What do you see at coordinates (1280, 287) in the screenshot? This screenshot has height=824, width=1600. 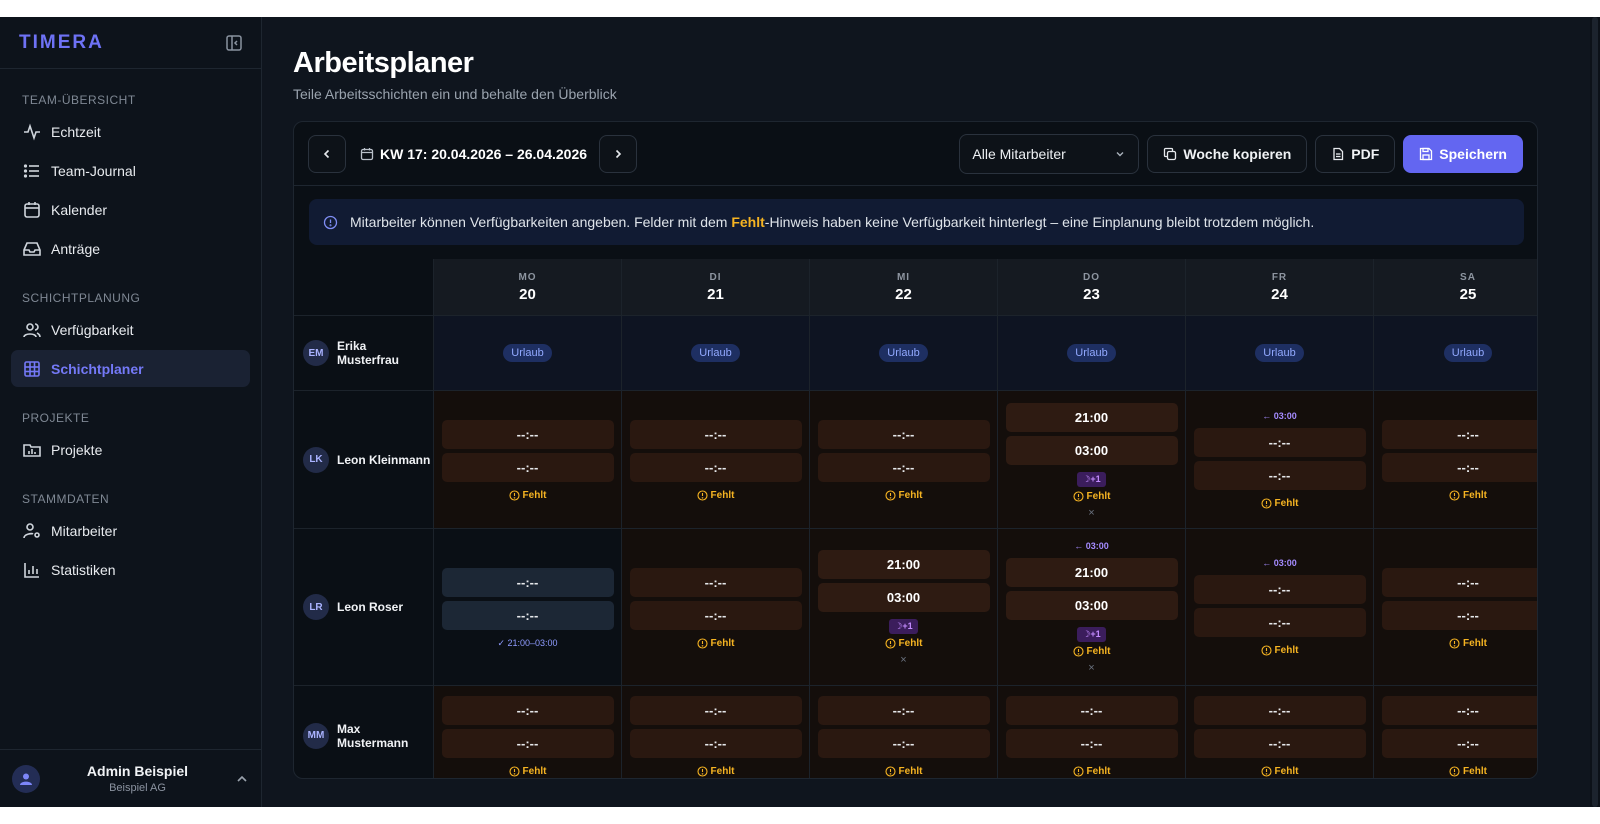 I see `day-header-fr: FR 24` at bounding box center [1280, 287].